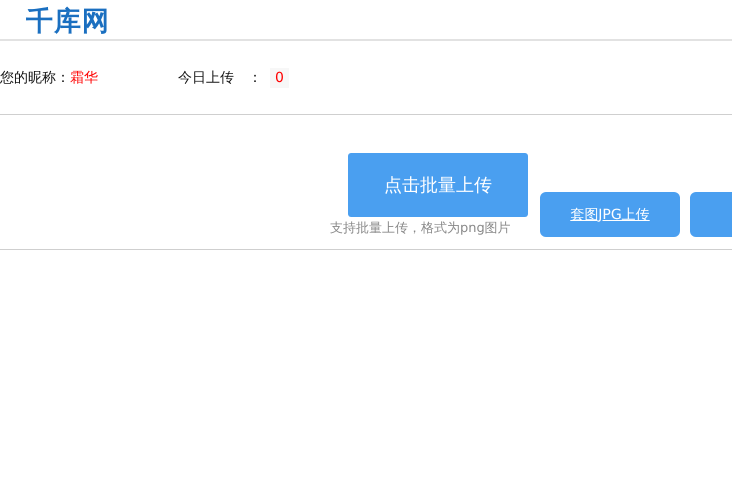 This screenshot has height=503, width=732. Describe the element at coordinates (438, 185) in the screenshot. I see `batch-upload-button: 点击批量上传` at that location.